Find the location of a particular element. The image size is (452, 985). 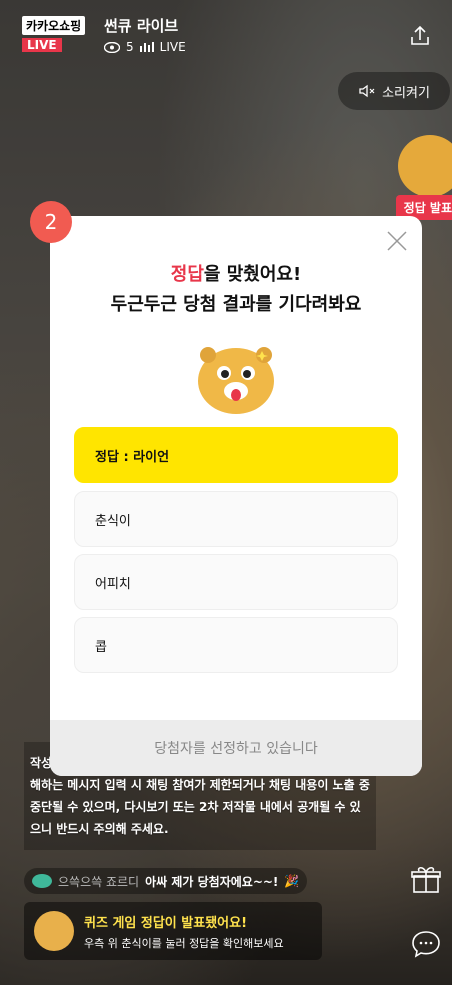

chat-text: 아싸 제가 당첨자에요~~! is located at coordinates (212, 881).